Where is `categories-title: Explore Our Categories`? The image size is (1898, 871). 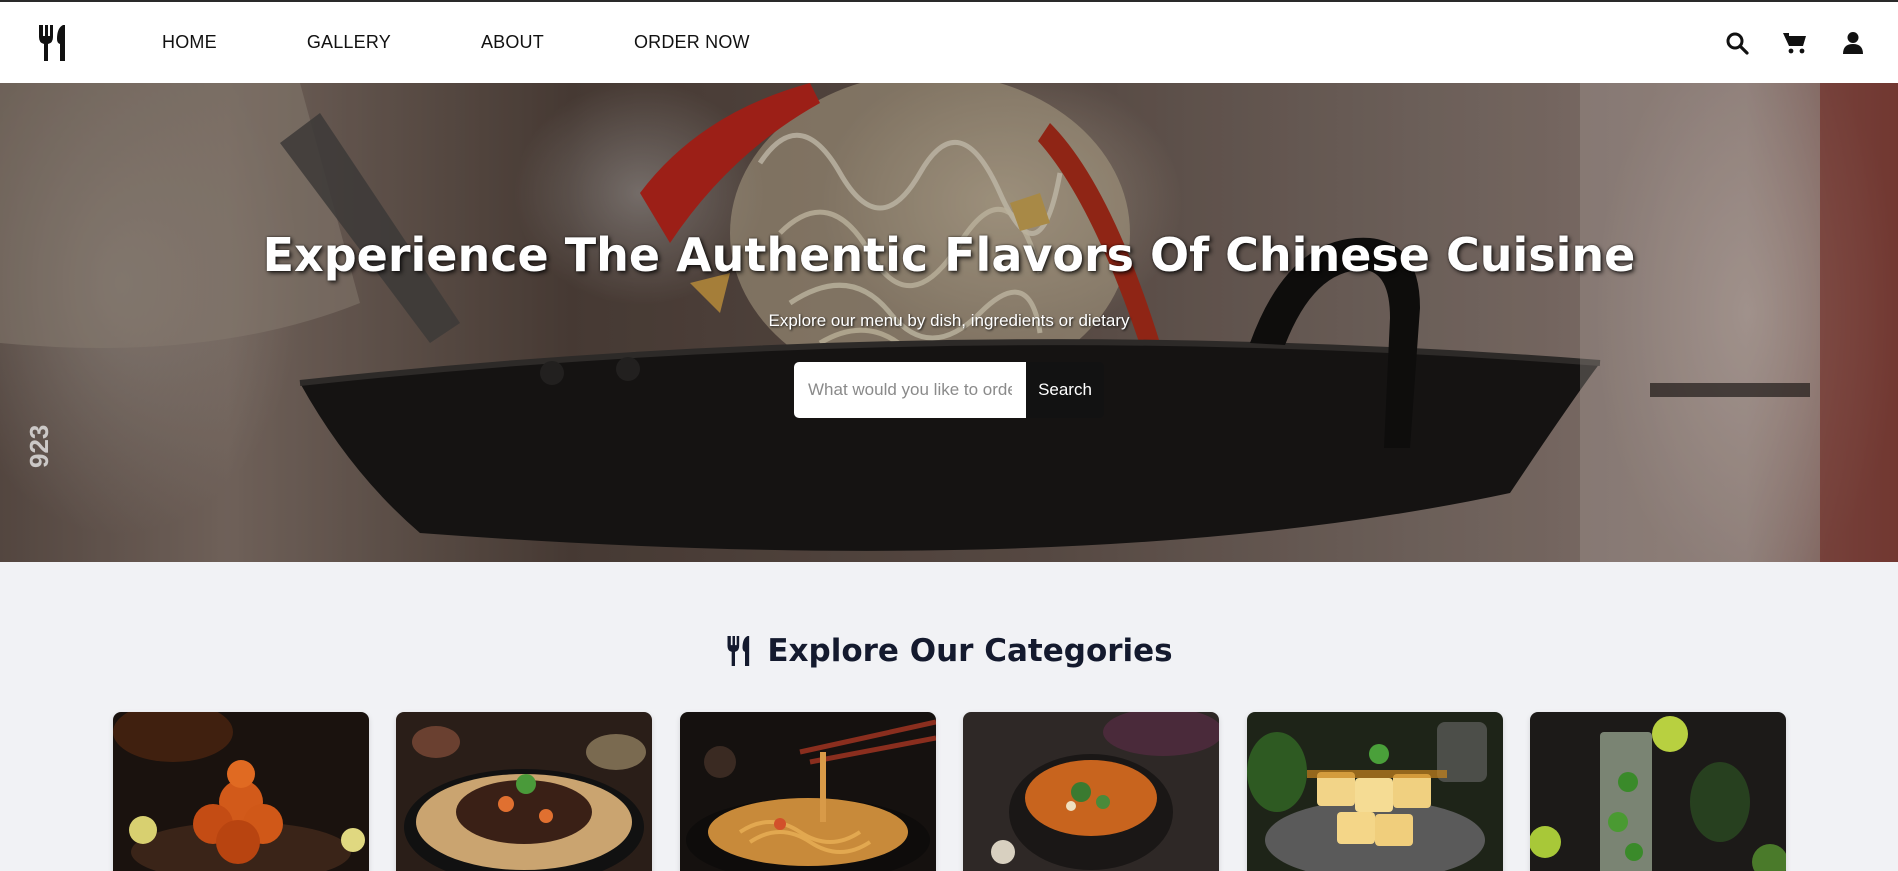
categories-title: Explore Our Categories is located at coordinates (970, 651).